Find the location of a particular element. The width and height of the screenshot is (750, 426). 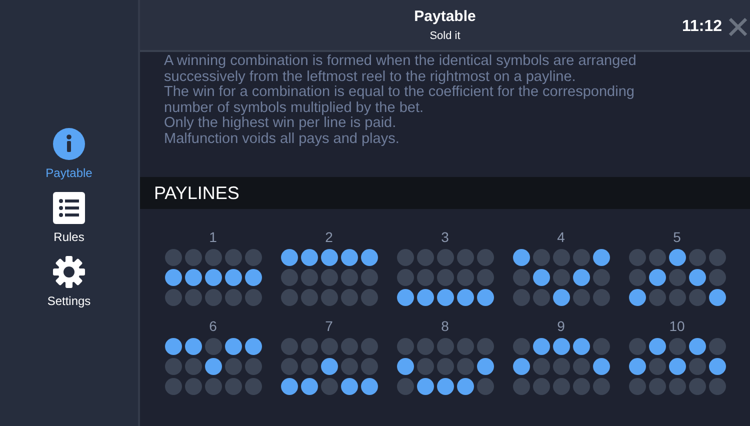

payline-number: 8 is located at coordinates (445, 326).